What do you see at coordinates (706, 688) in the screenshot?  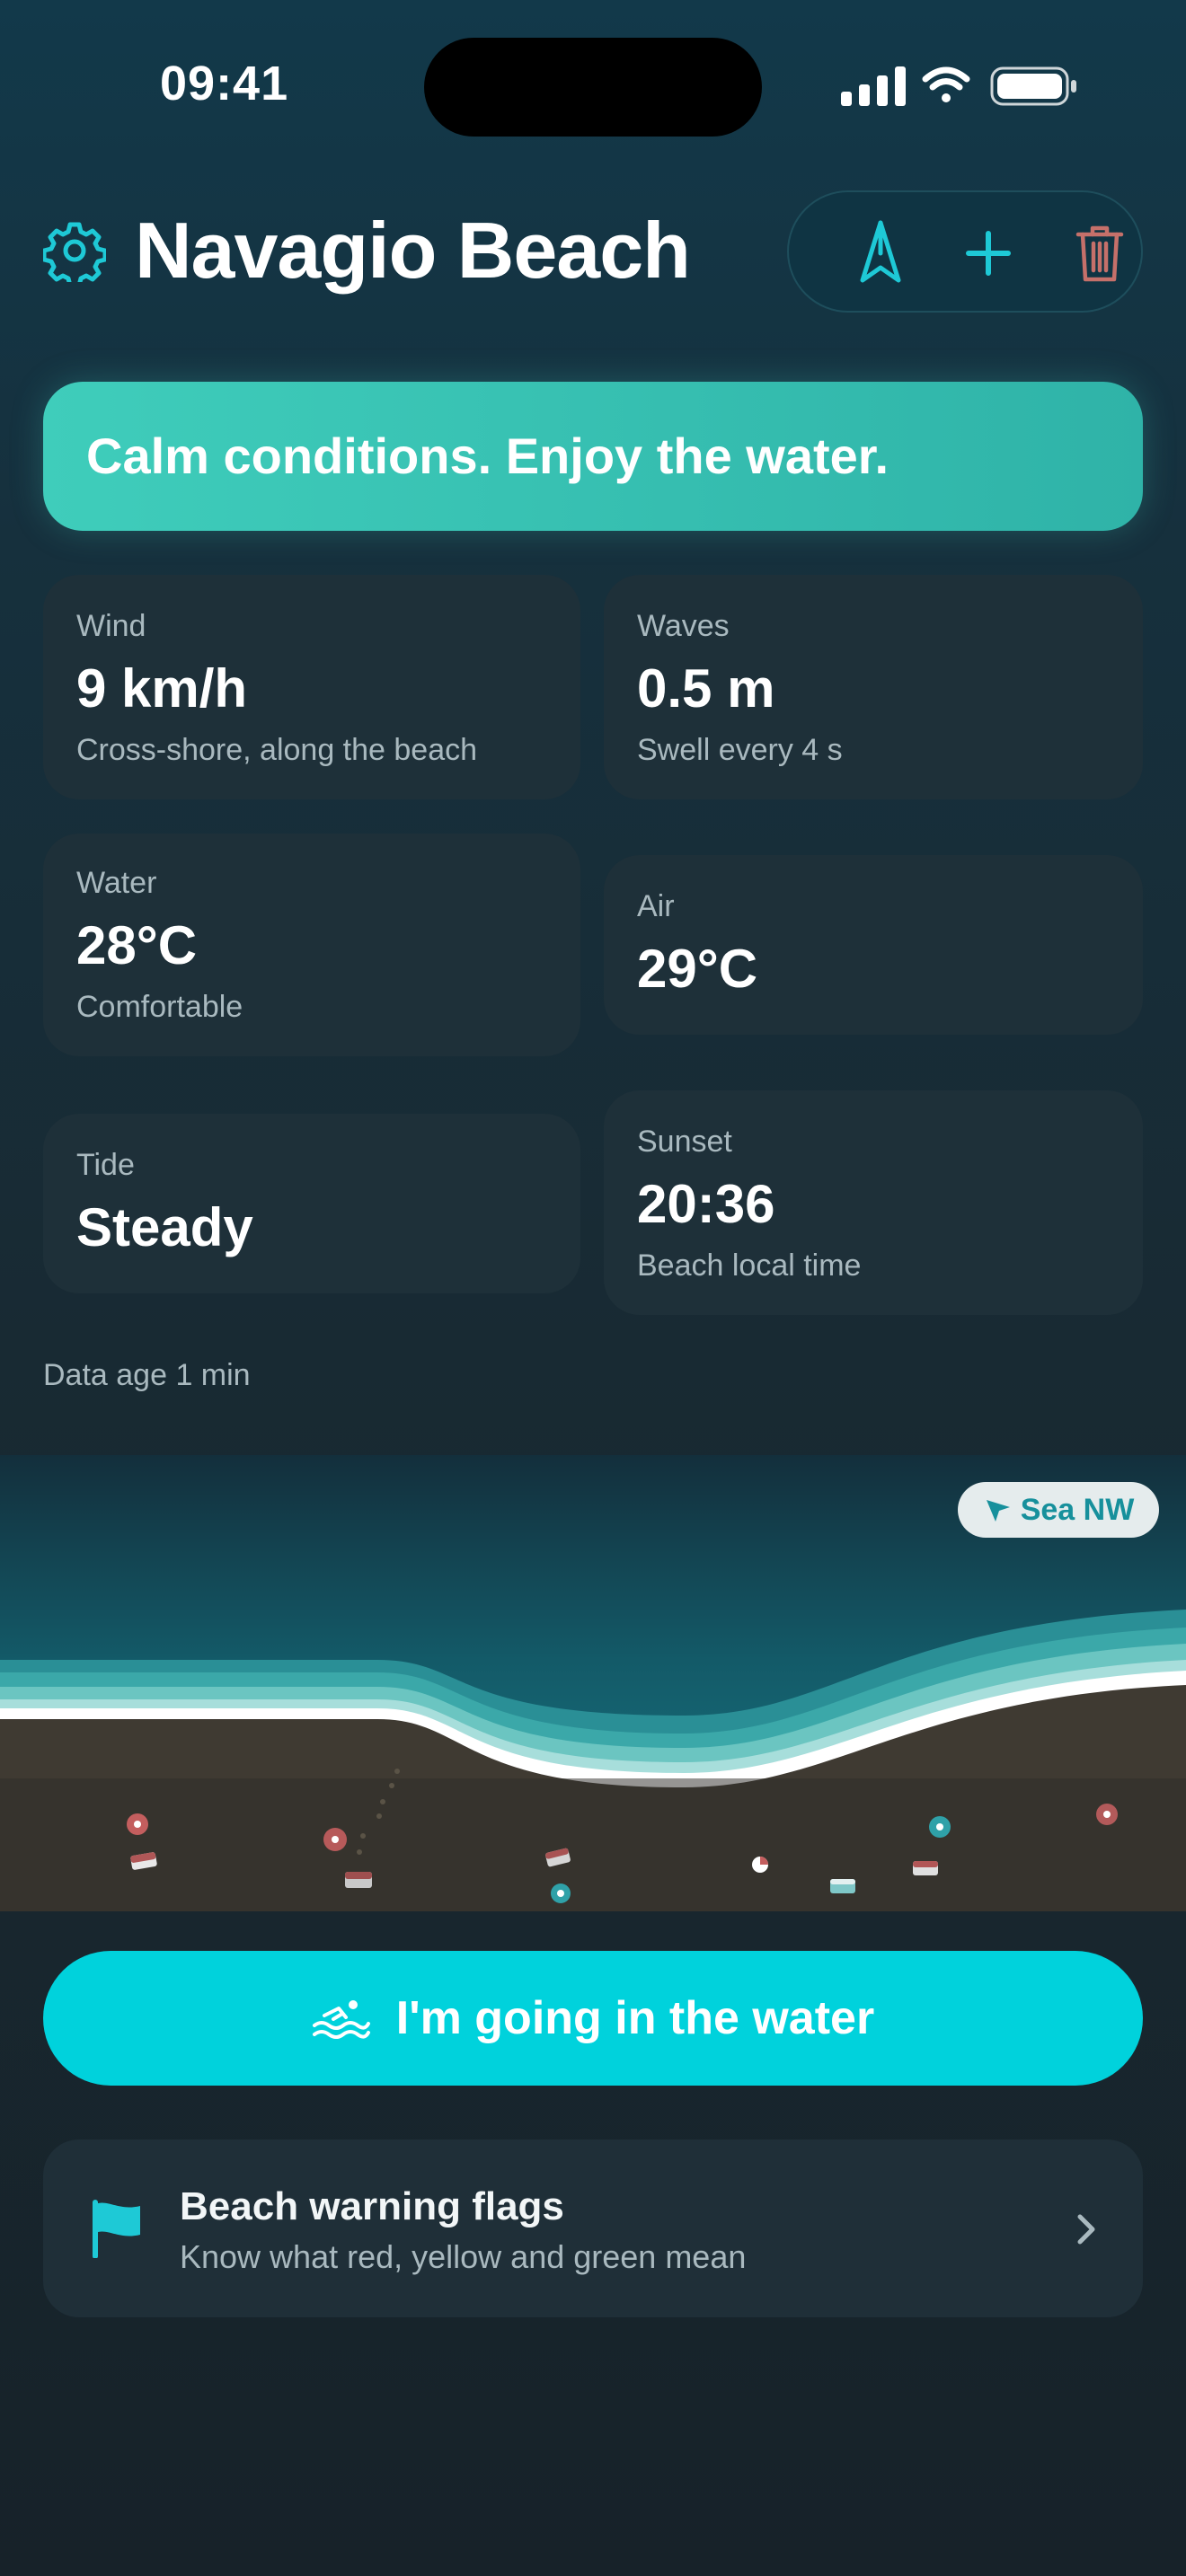 I see `waves-value: 0.5 m` at bounding box center [706, 688].